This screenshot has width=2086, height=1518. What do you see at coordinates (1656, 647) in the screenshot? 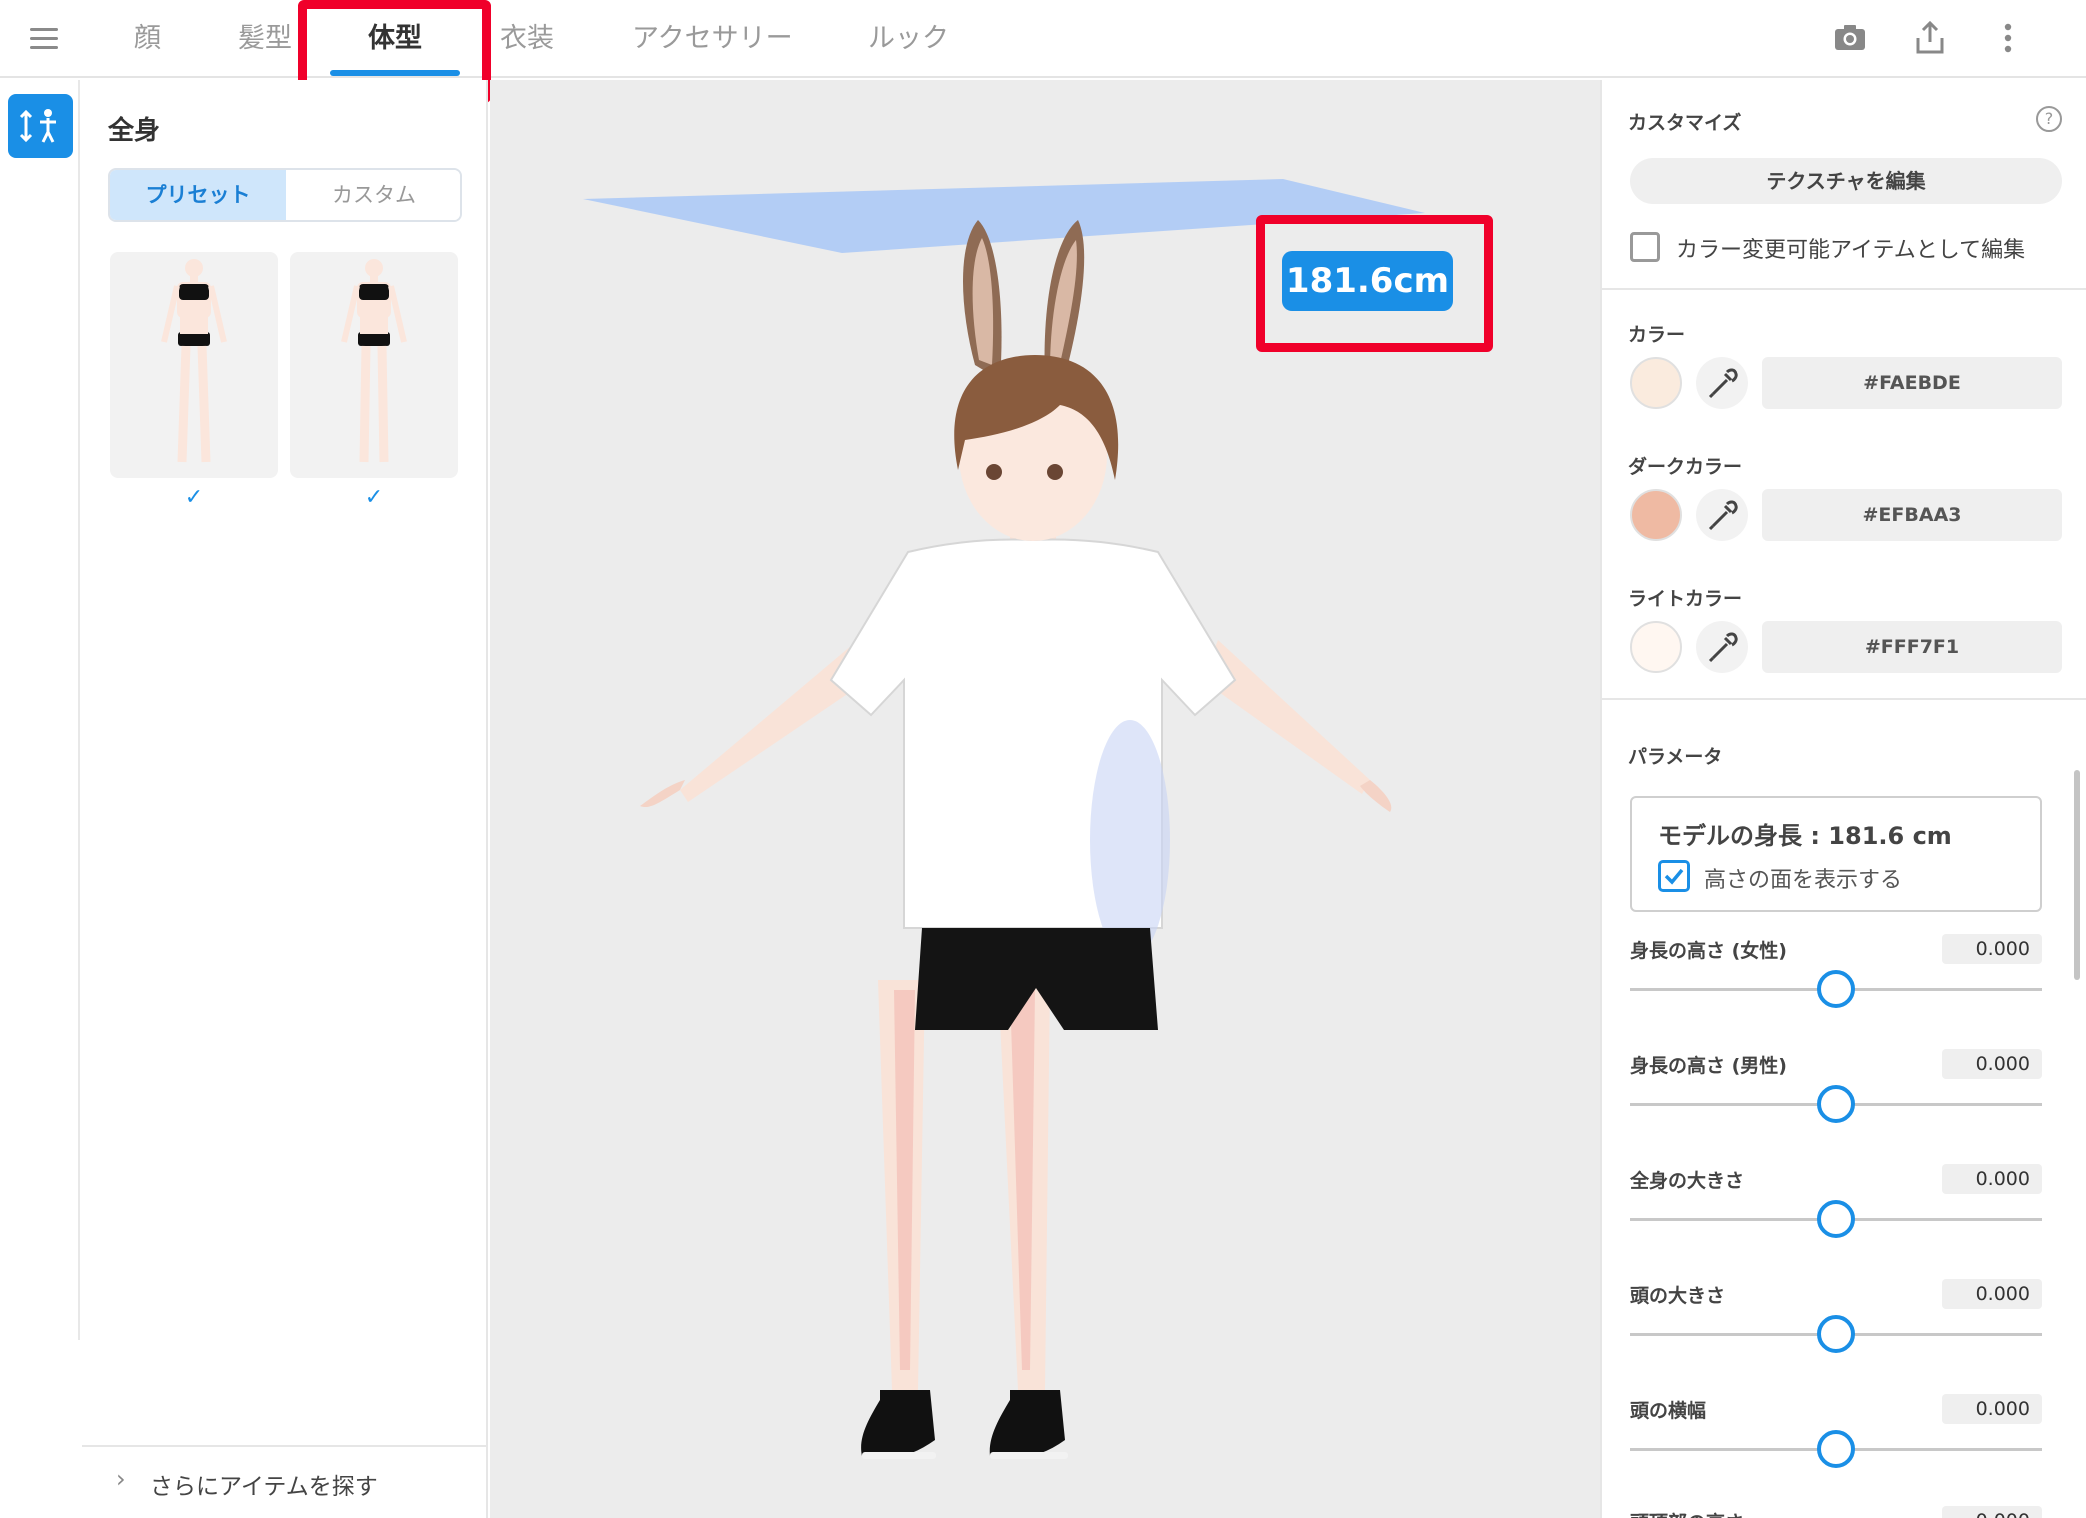
I see `light-color-swatch` at bounding box center [1656, 647].